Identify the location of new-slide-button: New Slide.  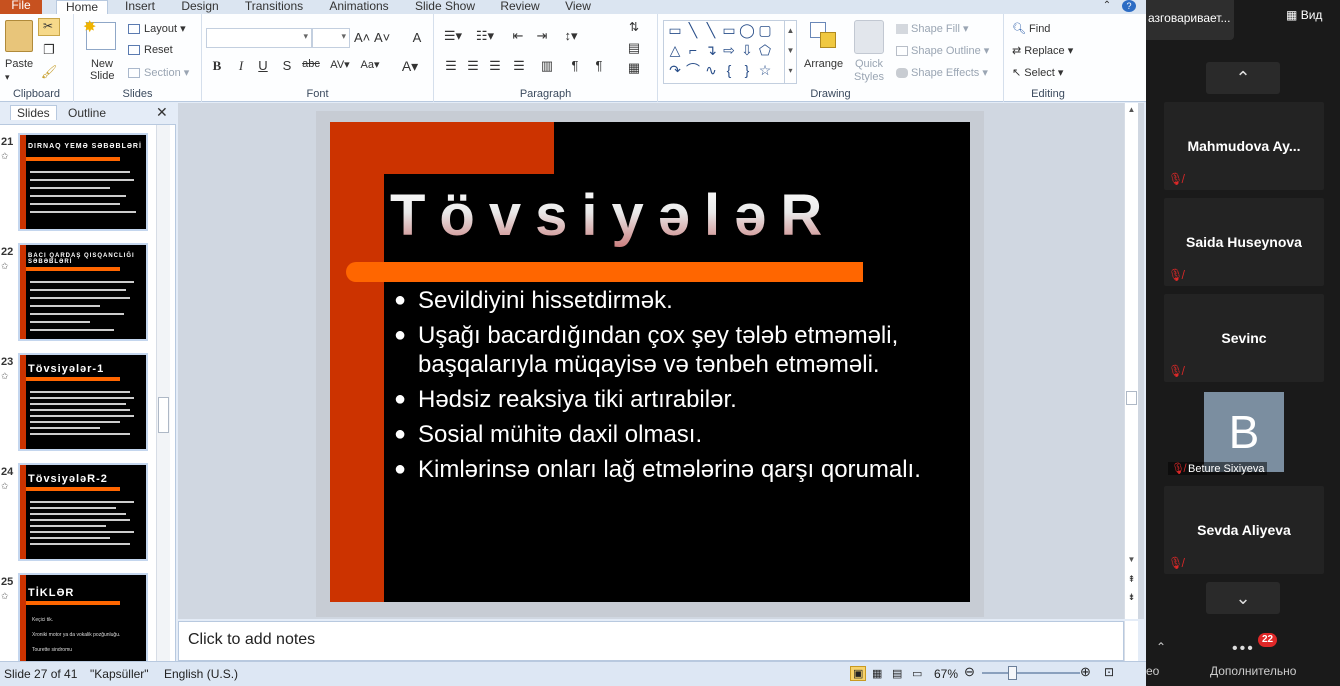
(102, 70).